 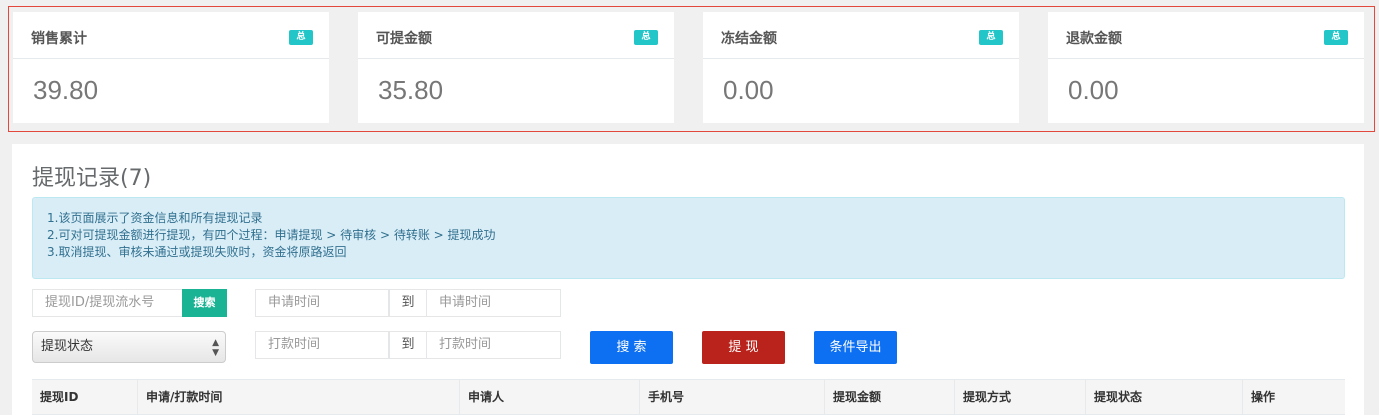 I want to click on pay-start-input: 打款时间, so click(x=322, y=345).